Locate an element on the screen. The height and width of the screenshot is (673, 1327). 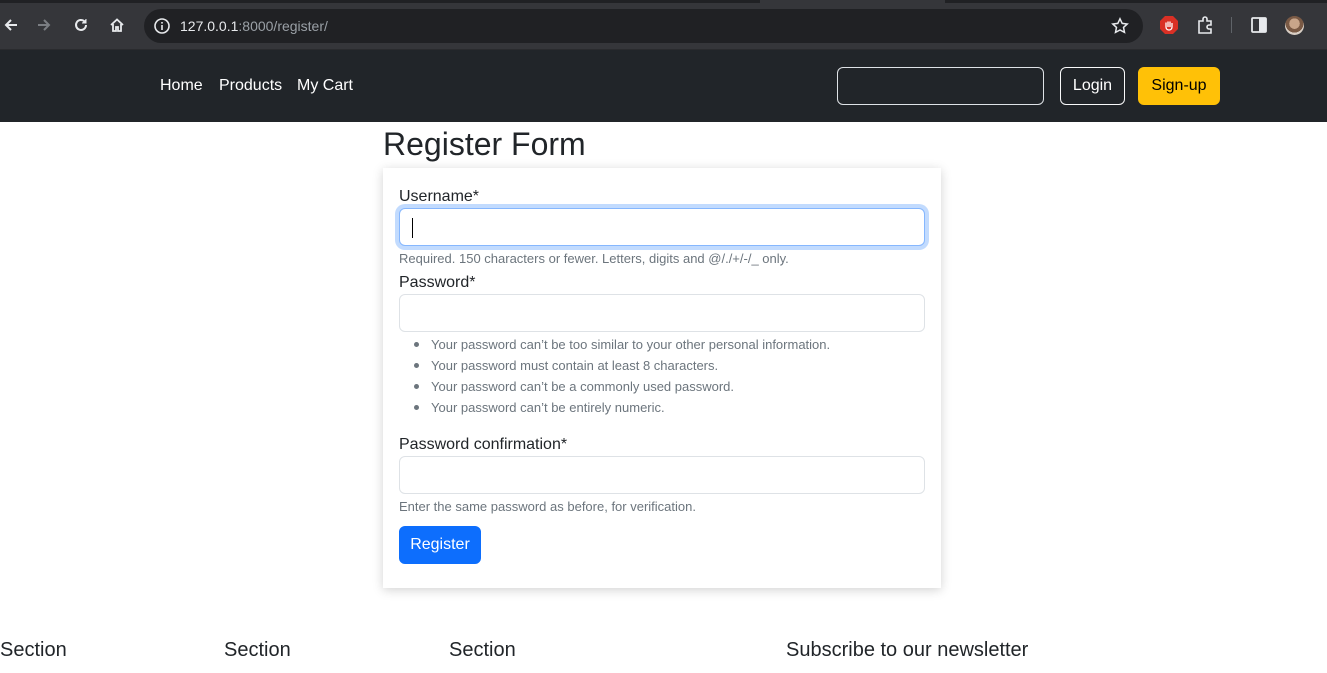
reload-icon is located at coordinates (81, 25).